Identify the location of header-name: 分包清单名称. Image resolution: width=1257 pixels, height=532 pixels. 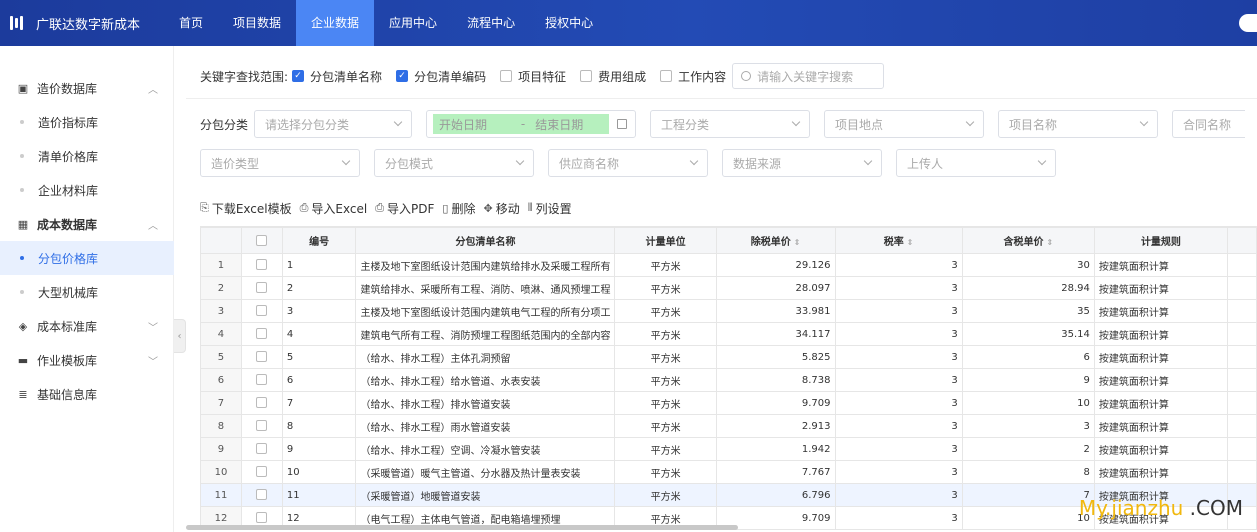
(485, 240).